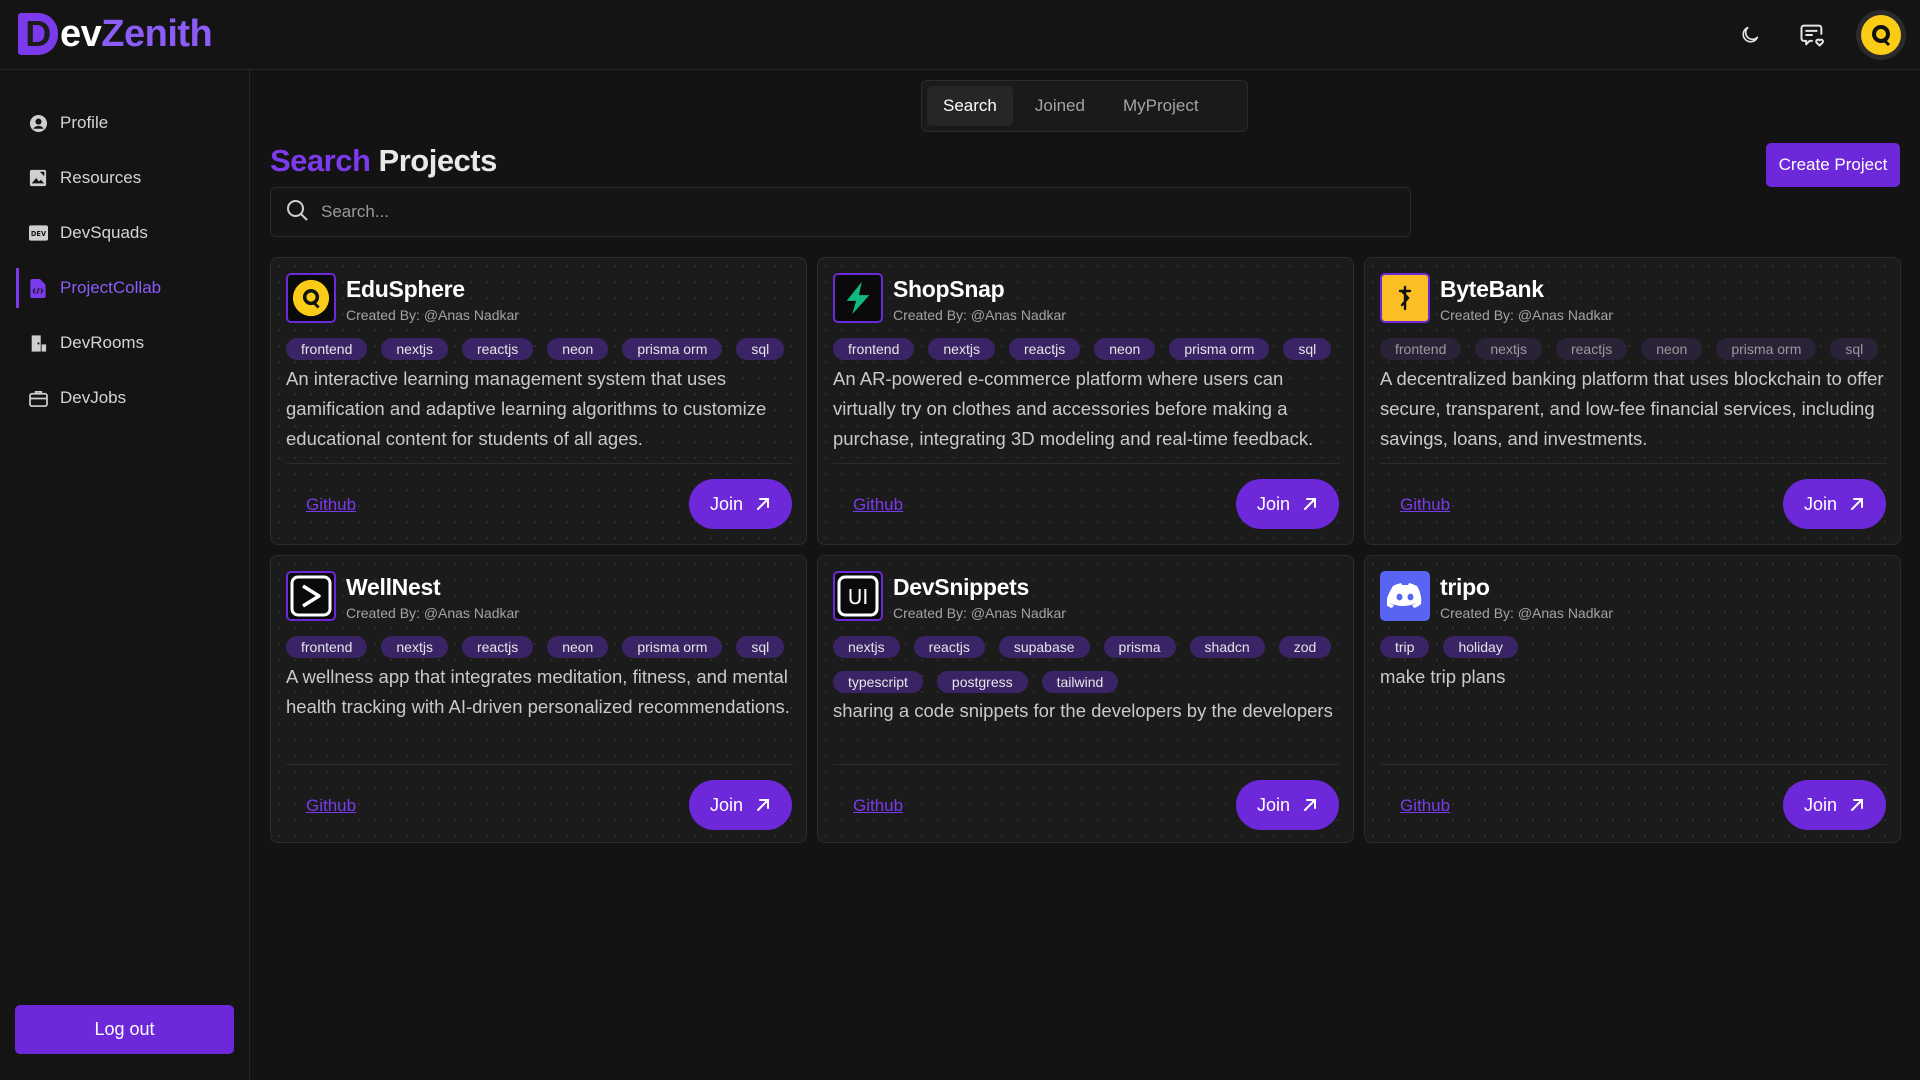  What do you see at coordinates (1812, 35) in the screenshot?
I see `chat-heart-icon` at bounding box center [1812, 35].